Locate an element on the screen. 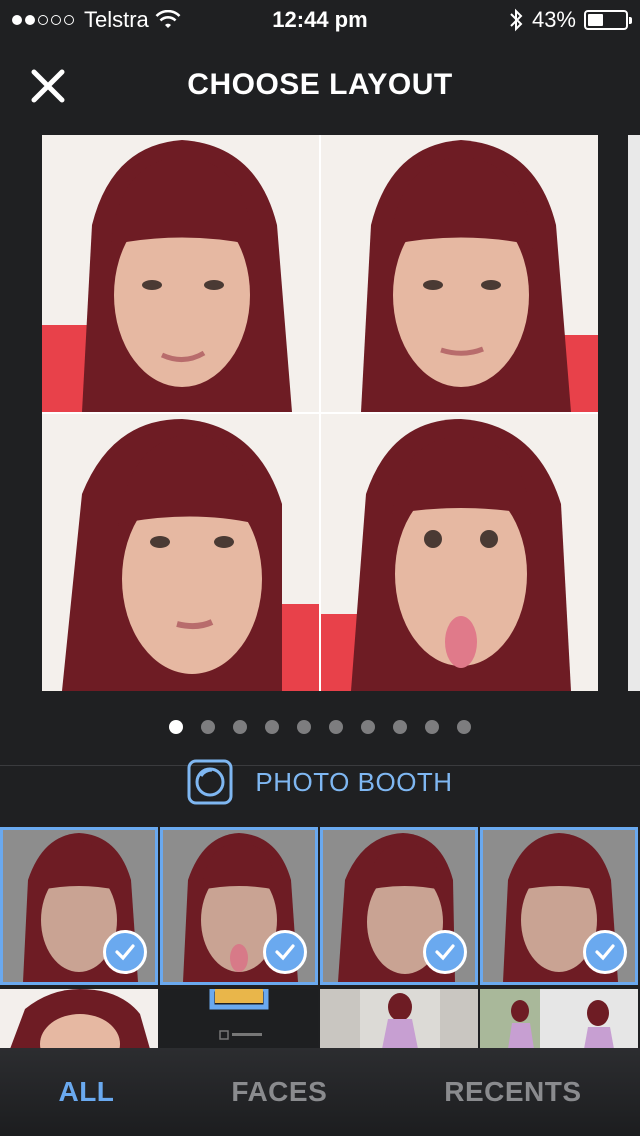  tab-faces: FACES is located at coordinates (279, 1092).